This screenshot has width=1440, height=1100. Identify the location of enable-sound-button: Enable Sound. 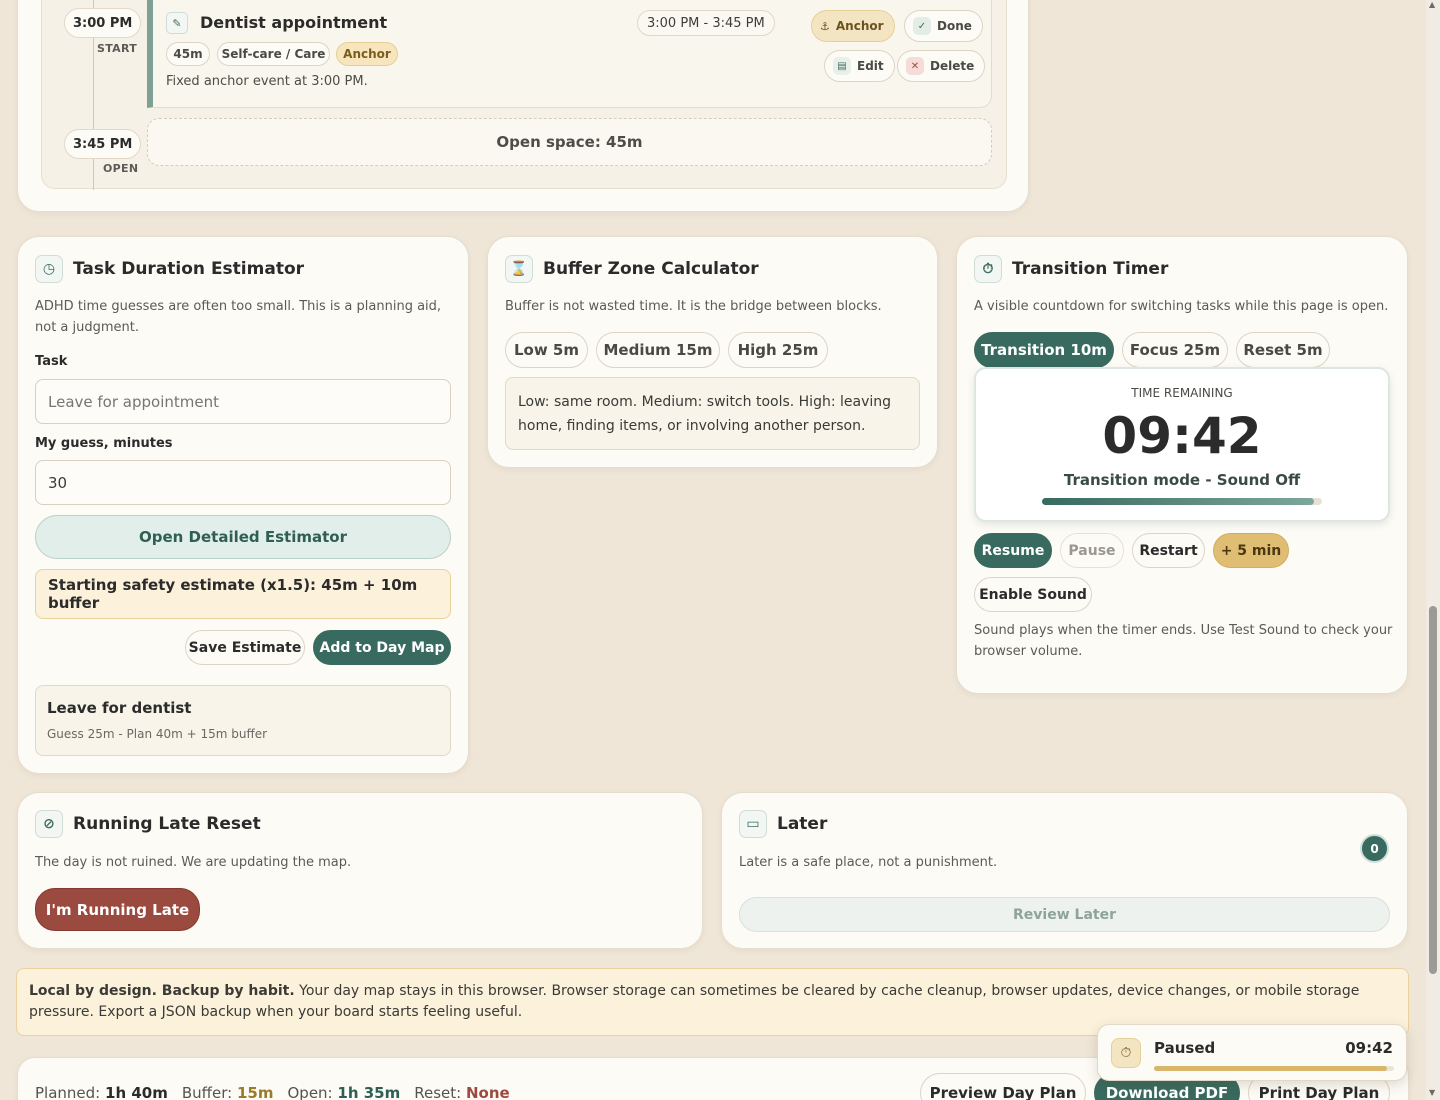
(1033, 594).